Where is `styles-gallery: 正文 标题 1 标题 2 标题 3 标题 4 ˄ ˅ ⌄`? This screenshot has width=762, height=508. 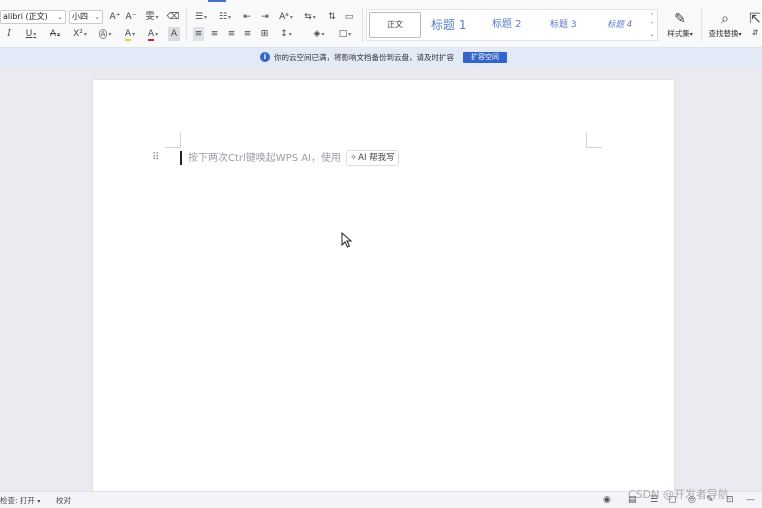 styles-gallery: 正文 标题 1 标题 2 标题 3 标题 4 ˄ ˅ ⌄ is located at coordinates (512, 25).